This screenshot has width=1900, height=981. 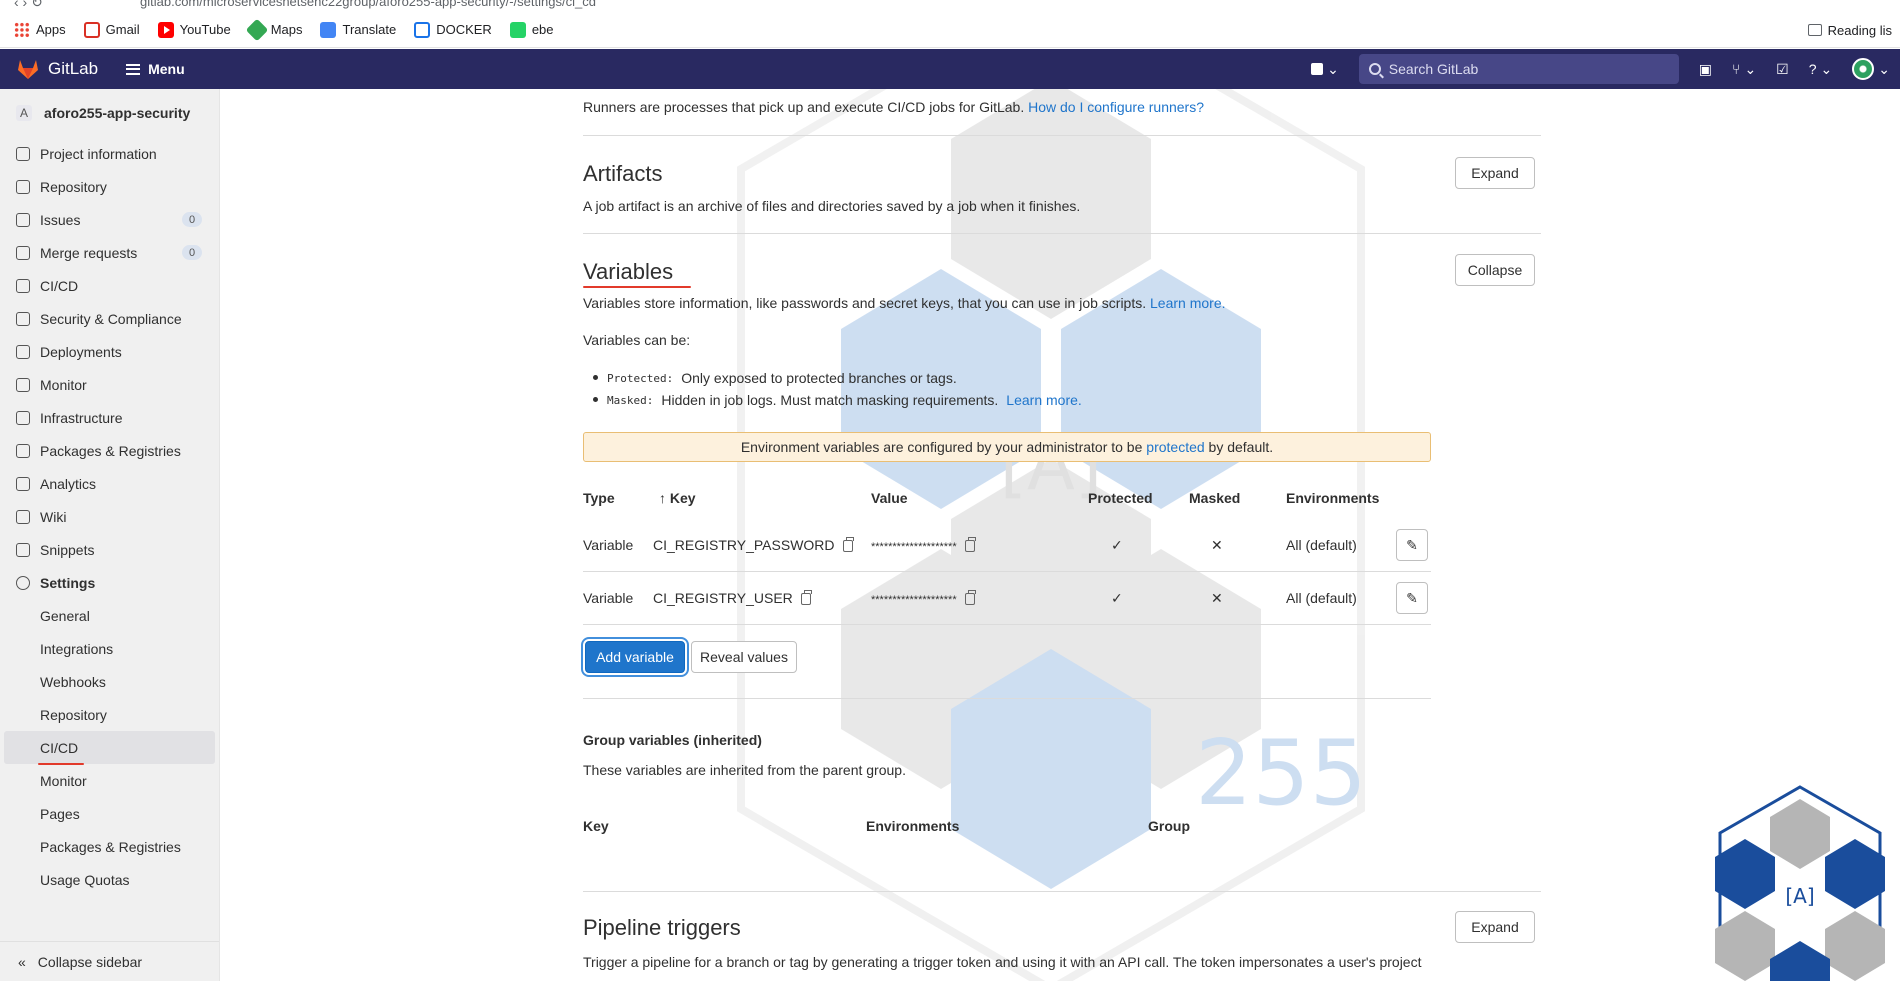 What do you see at coordinates (1116, 107) in the screenshot?
I see `runners-help-link: How do I configure runners?` at bounding box center [1116, 107].